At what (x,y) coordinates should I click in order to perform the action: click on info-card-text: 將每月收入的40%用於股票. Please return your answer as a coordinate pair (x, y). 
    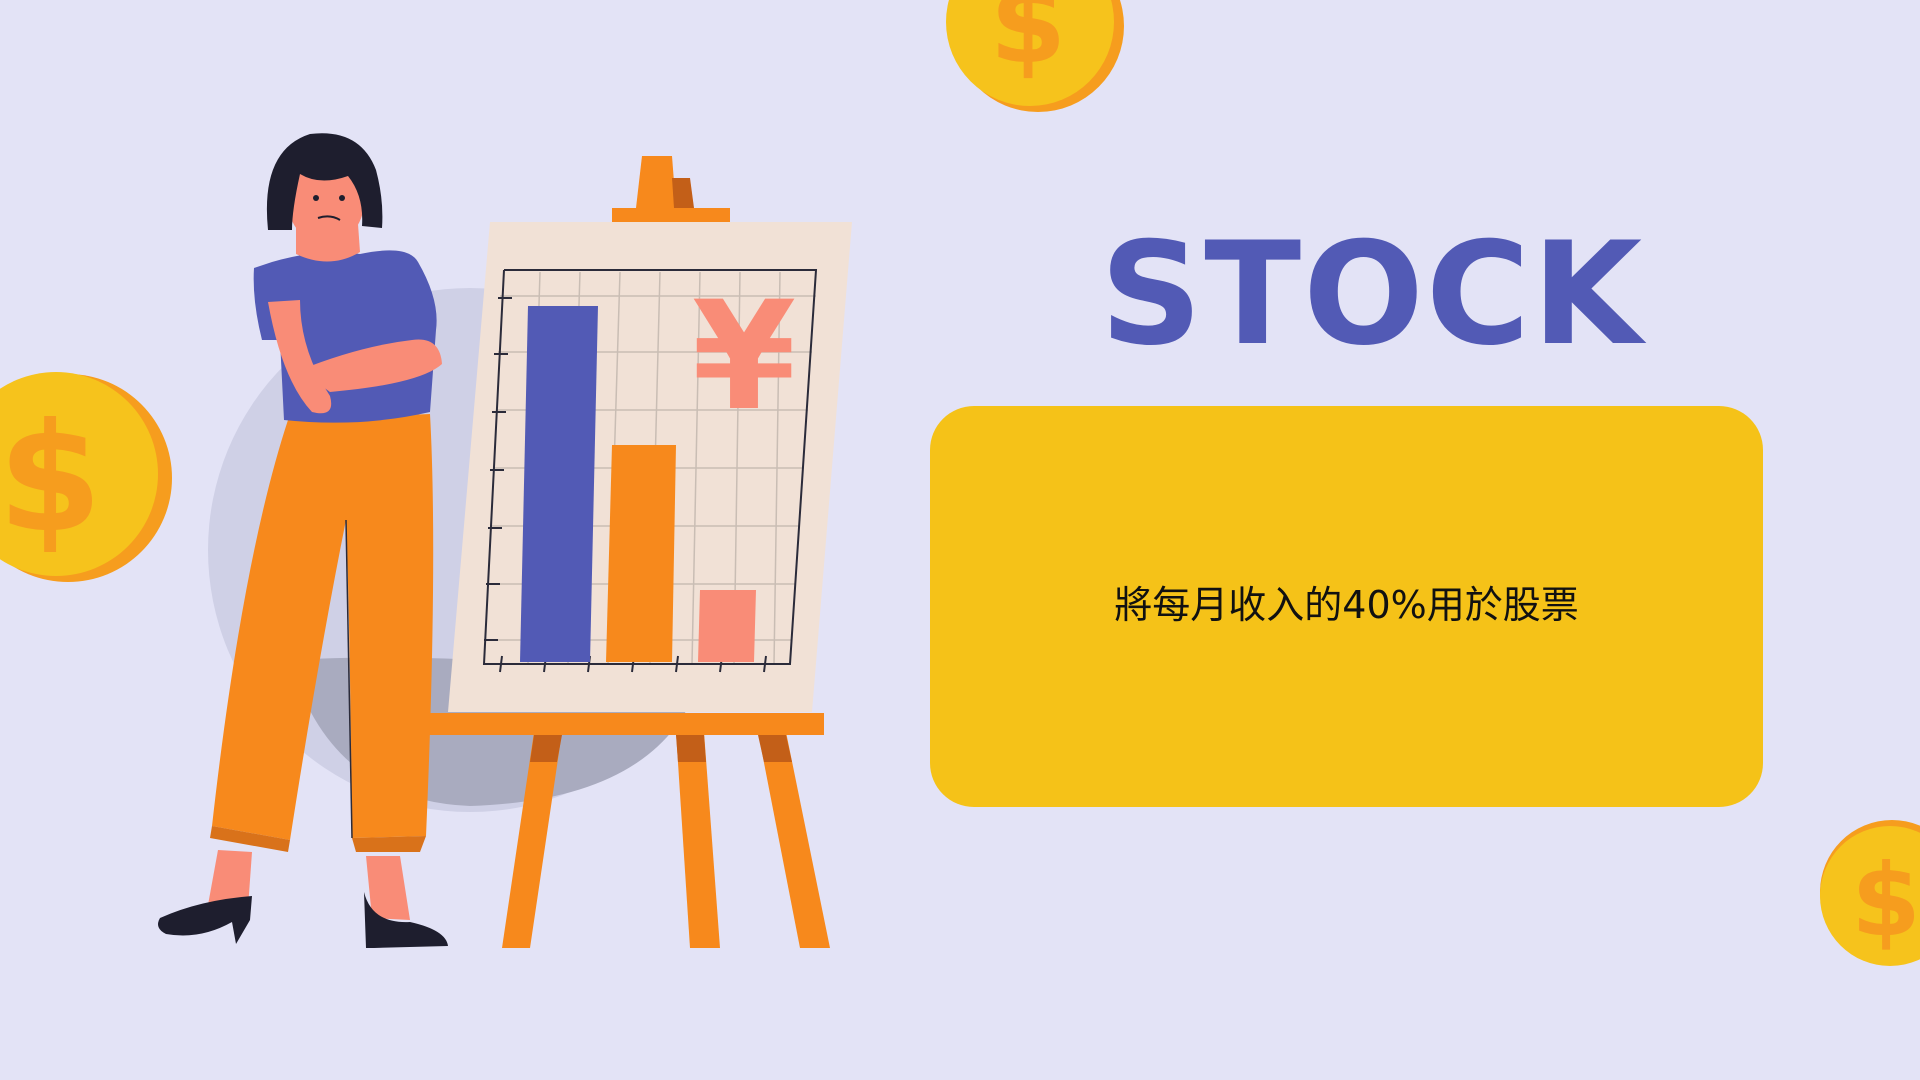
    Looking at the image, I should click on (1346, 605).